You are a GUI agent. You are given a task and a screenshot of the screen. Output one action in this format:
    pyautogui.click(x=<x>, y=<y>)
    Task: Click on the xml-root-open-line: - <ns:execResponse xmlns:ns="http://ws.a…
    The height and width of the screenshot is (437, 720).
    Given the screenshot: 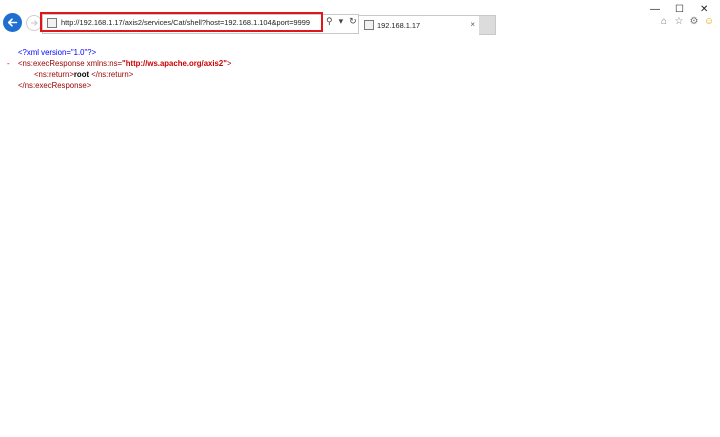 What is the action you would take?
    pyautogui.click(x=115, y=63)
    